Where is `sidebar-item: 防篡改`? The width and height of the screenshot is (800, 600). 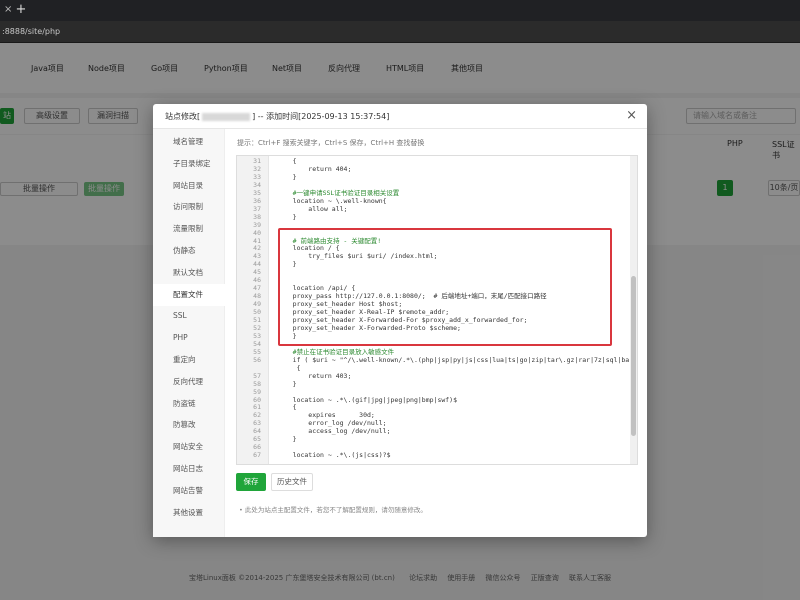 sidebar-item: 防篡改 is located at coordinates (189, 425).